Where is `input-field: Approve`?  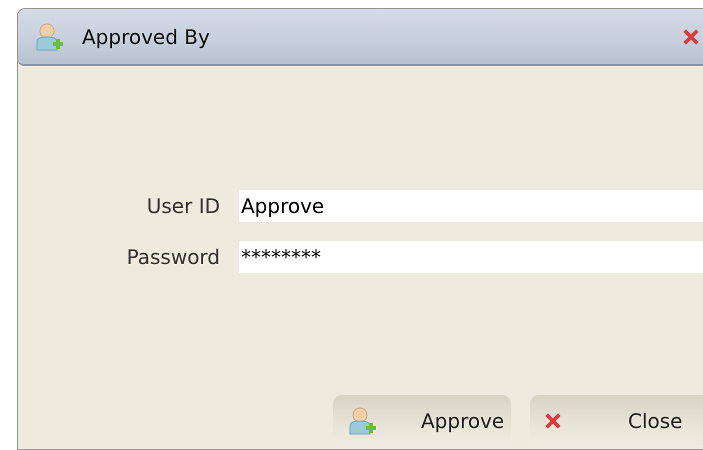 input-field: Approve is located at coordinates (471, 206).